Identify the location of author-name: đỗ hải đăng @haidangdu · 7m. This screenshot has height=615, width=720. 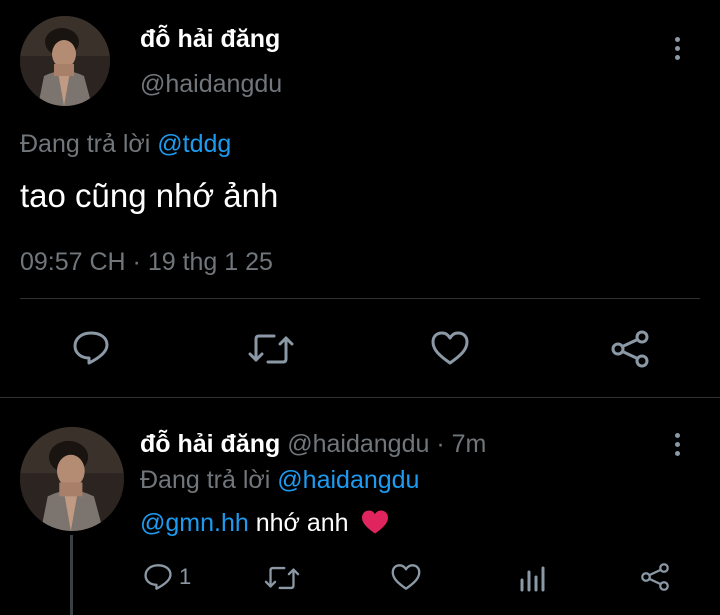
(313, 444).